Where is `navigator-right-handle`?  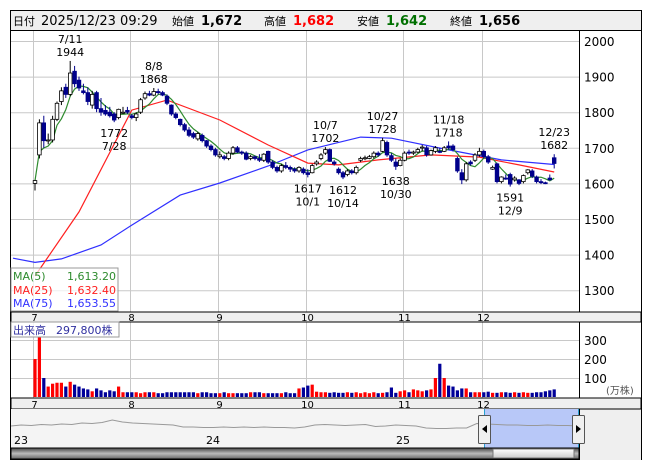 navigator-right-handle is located at coordinates (578, 429).